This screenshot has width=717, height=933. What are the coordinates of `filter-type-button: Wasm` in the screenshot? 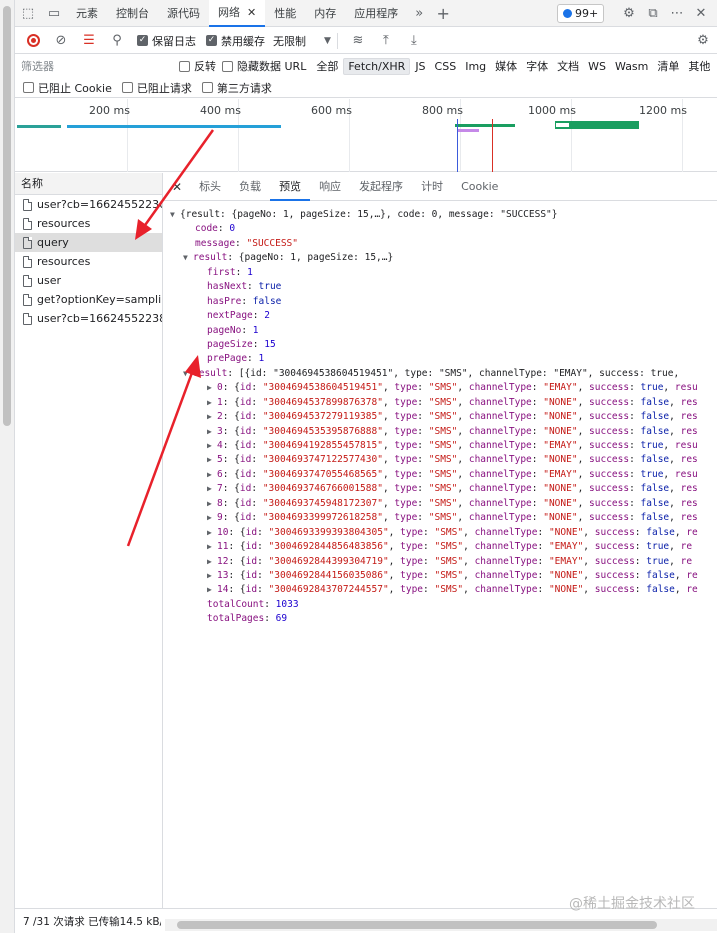 It's located at (631, 66).